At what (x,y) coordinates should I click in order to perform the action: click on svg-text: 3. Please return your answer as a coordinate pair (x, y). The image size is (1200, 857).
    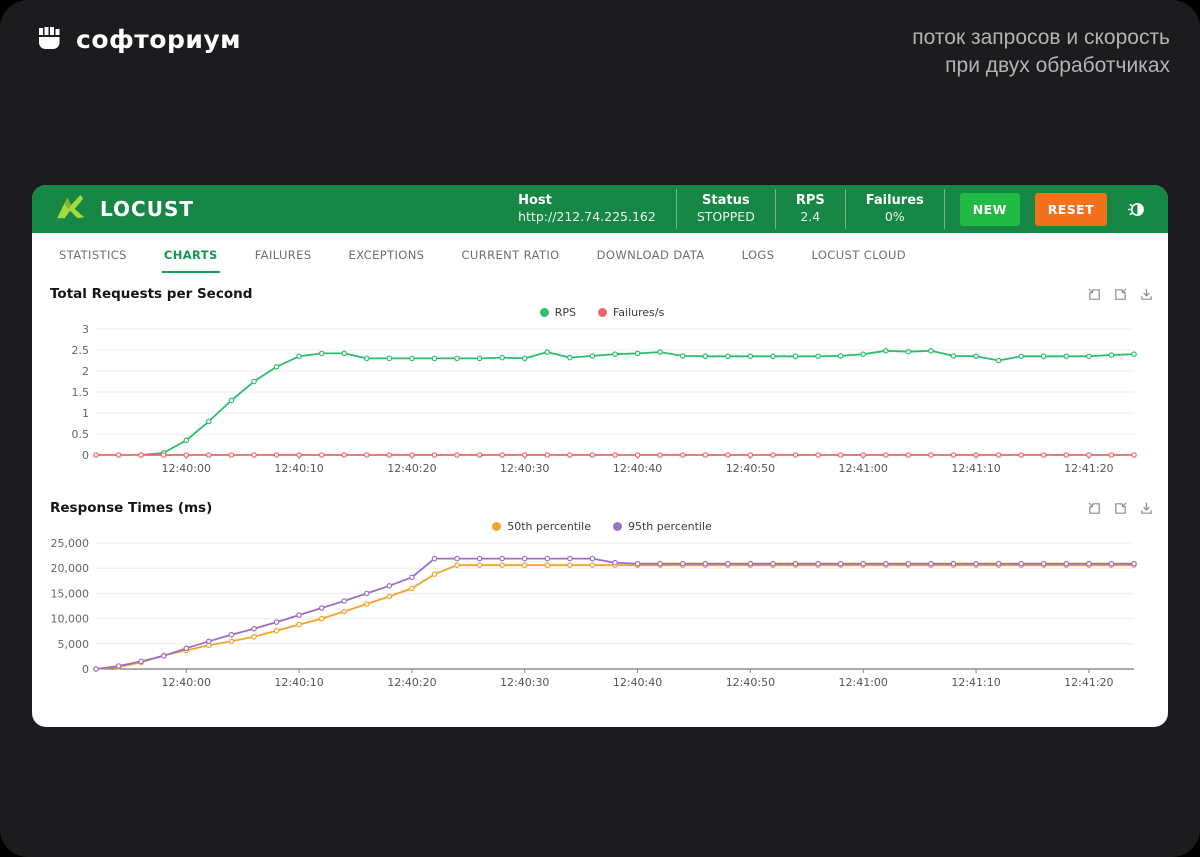
    Looking at the image, I should click on (85, 329).